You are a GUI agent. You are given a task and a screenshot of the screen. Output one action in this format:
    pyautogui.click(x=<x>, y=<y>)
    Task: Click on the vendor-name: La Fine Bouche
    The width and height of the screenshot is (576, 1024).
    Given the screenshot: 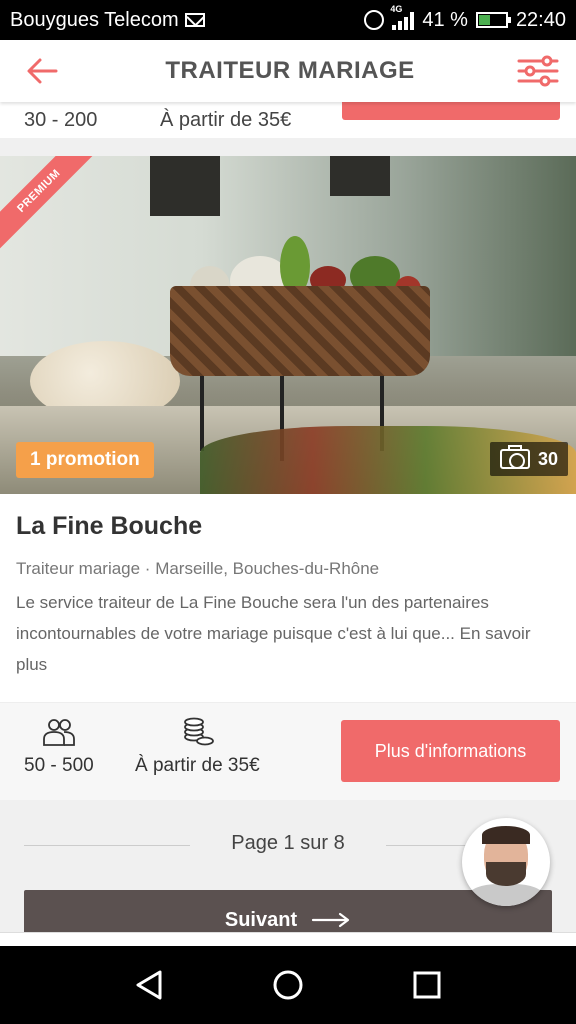 What is the action you would take?
    pyautogui.click(x=288, y=526)
    